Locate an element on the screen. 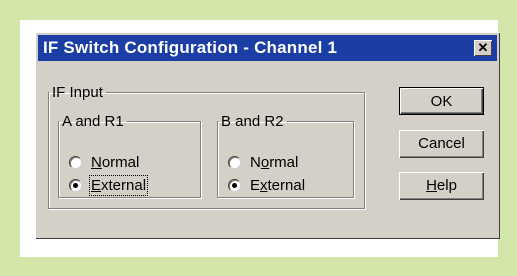 This screenshot has width=517, height=276. b-normal-radio: Normal is located at coordinates (263, 162).